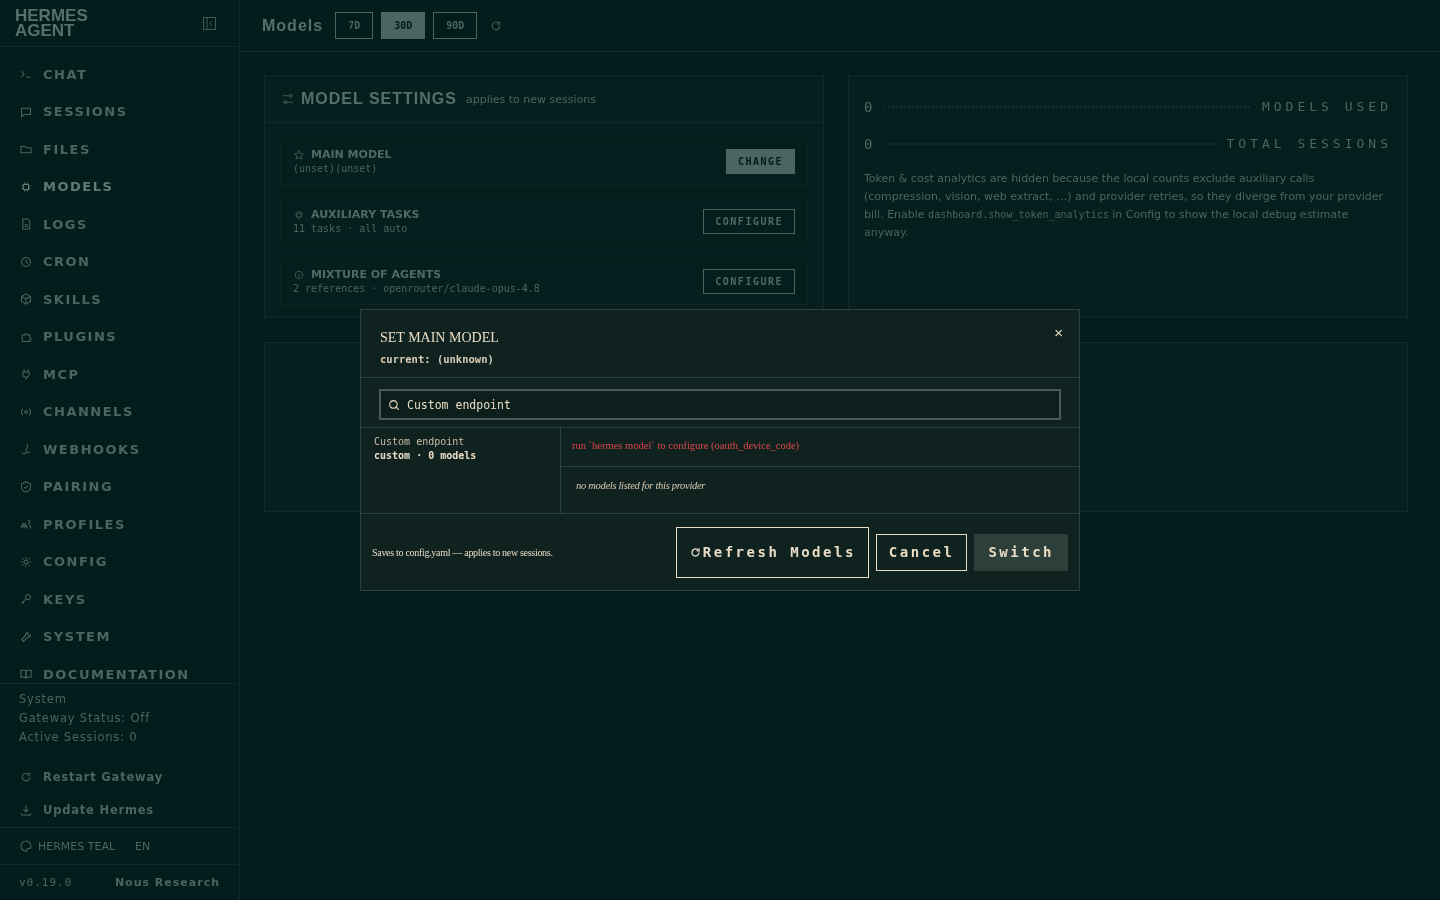 This screenshot has width=1440, height=900. What do you see at coordinates (1058, 332) in the screenshot?
I see `close-button: ×` at bounding box center [1058, 332].